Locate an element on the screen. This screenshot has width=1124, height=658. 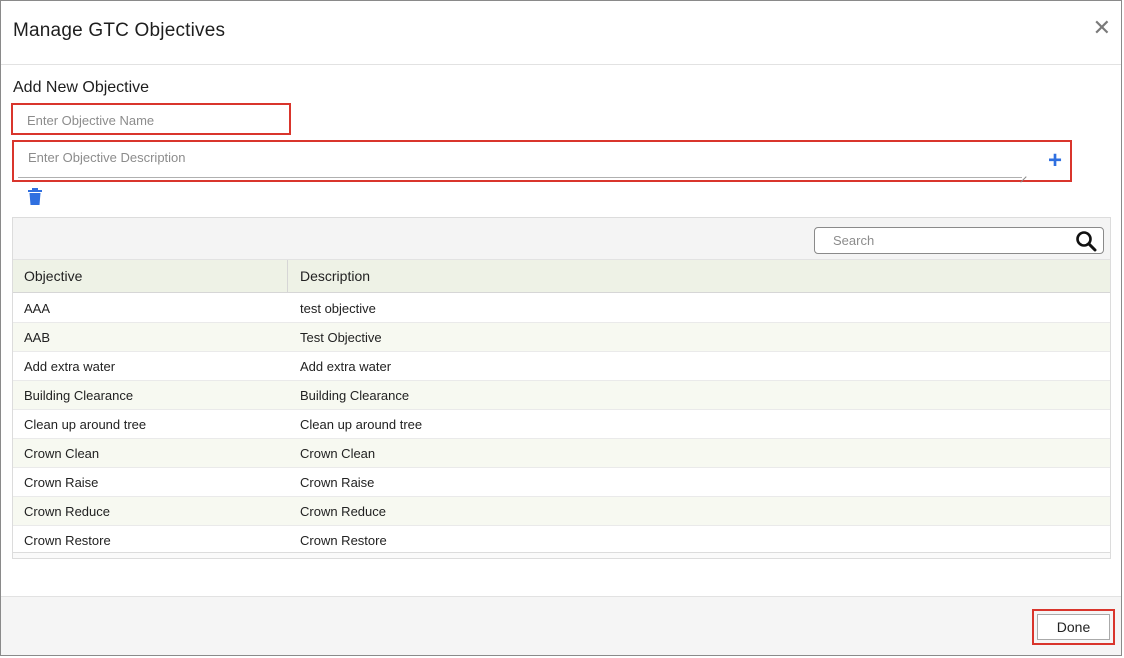
dialog-title: Manage GTC Objectives is located at coordinates (119, 30).